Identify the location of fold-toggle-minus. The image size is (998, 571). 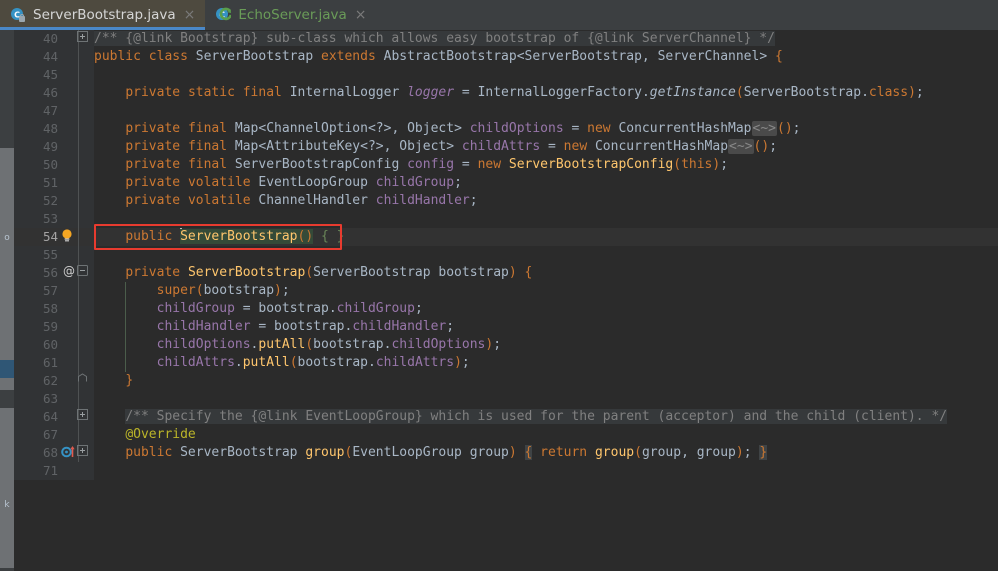
(82, 273).